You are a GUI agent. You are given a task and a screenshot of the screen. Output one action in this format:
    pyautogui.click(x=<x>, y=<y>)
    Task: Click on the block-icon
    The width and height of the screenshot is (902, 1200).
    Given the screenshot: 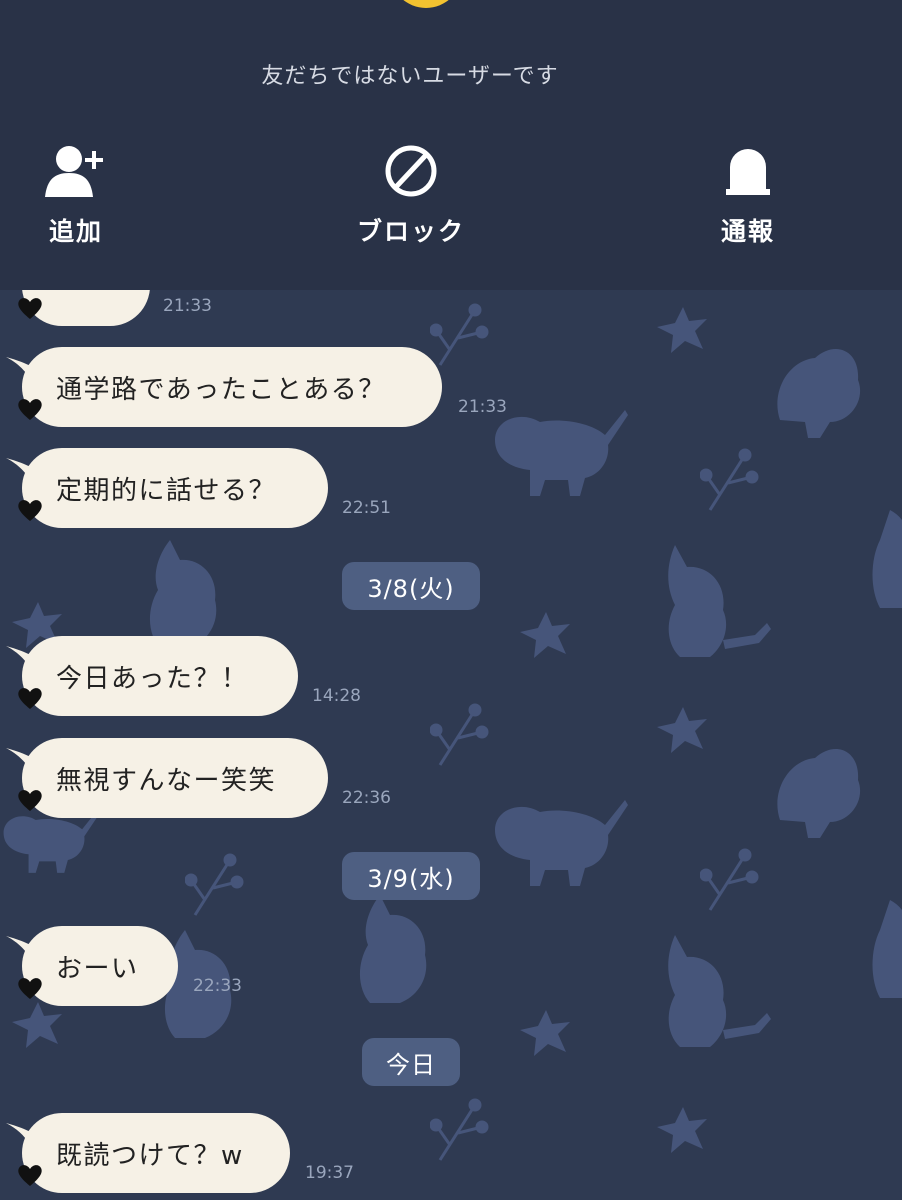 What is the action you would take?
    pyautogui.click(x=411, y=171)
    